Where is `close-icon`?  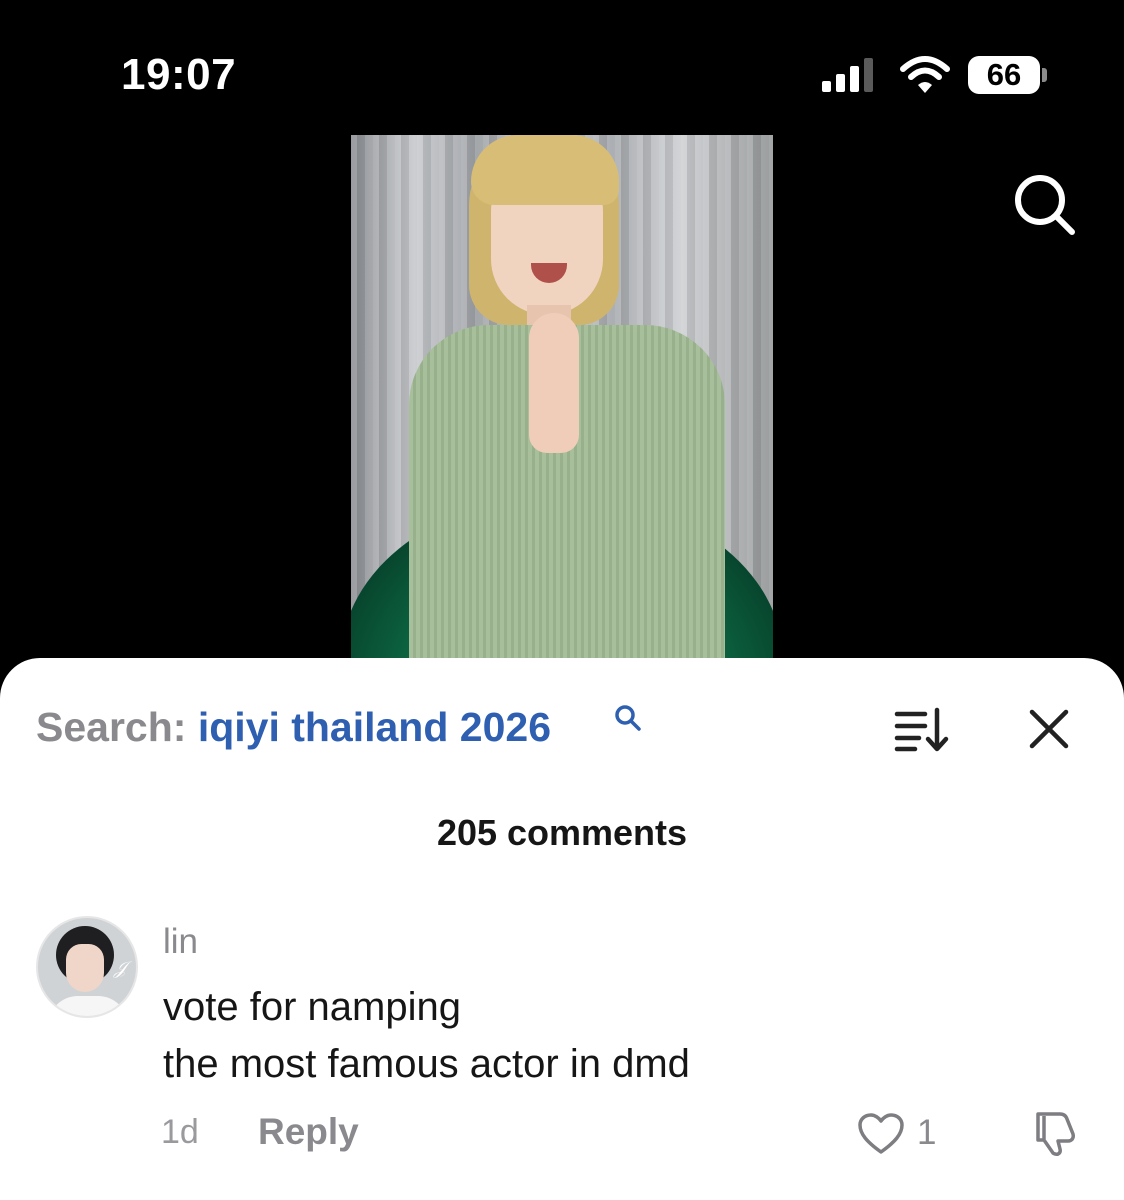 close-icon is located at coordinates (1049, 729).